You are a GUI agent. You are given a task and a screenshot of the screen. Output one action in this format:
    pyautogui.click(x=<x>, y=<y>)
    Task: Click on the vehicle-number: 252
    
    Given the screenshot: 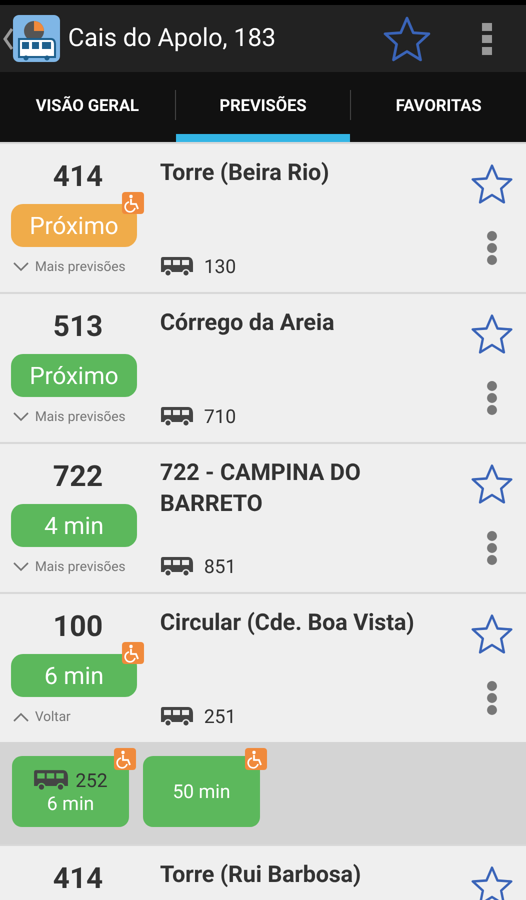 What is the action you would take?
    pyautogui.click(x=91, y=780)
    